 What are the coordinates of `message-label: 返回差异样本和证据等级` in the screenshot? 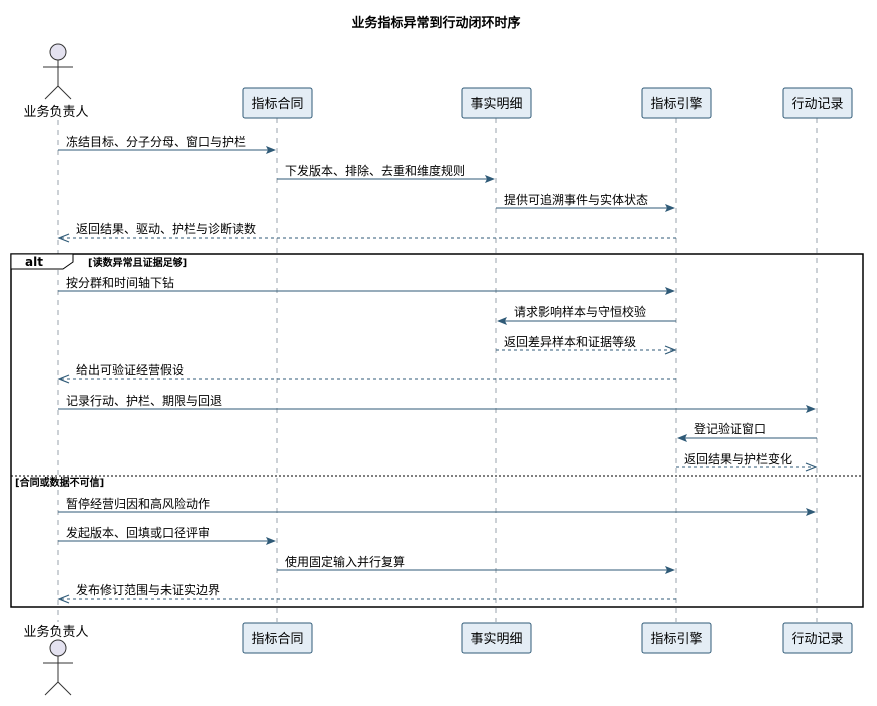 It's located at (570, 341).